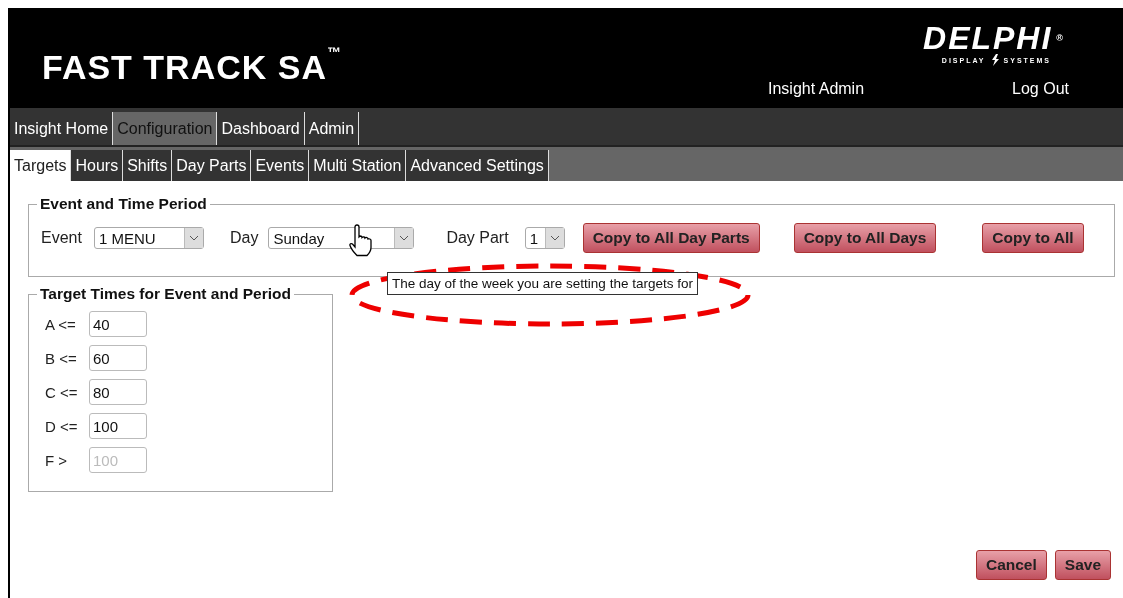 The height and width of the screenshot is (598, 1123). Describe the element at coordinates (57, 460) in the screenshot. I see `field-label: F >` at that location.